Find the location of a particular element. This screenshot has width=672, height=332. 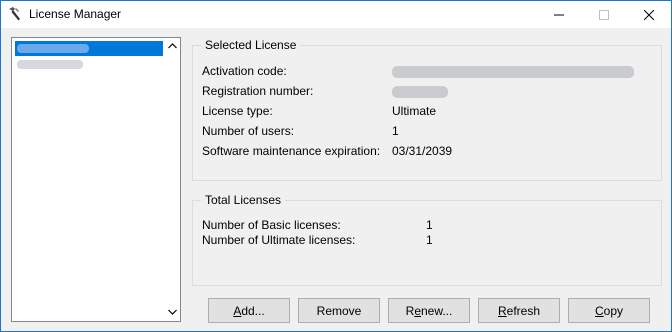

add-mnemonic: A is located at coordinates (237, 310).